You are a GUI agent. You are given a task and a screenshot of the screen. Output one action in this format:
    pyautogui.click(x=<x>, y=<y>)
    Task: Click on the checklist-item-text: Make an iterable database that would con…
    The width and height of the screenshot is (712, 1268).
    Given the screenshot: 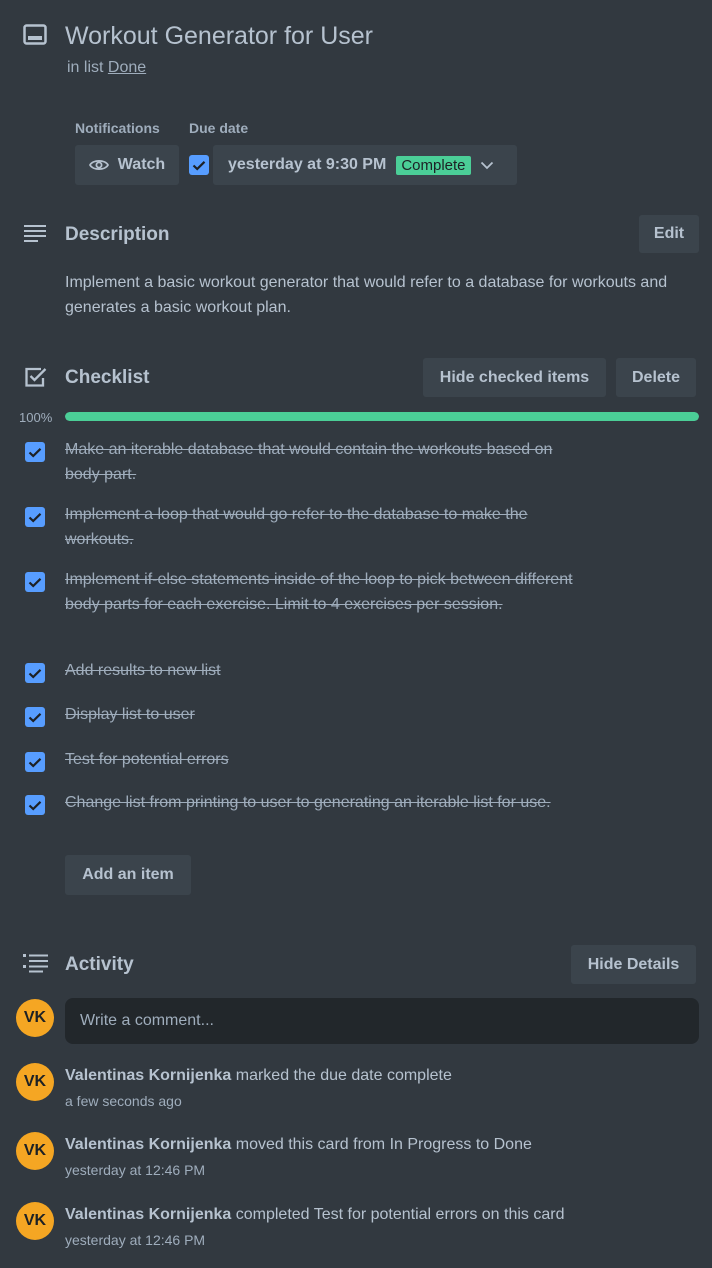 What is the action you would take?
    pyautogui.click(x=325, y=462)
    